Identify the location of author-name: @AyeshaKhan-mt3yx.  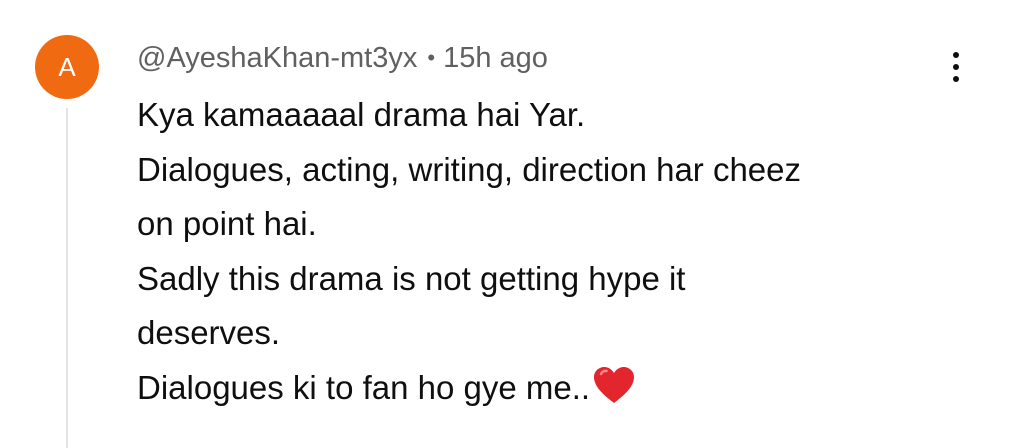
(277, 58).